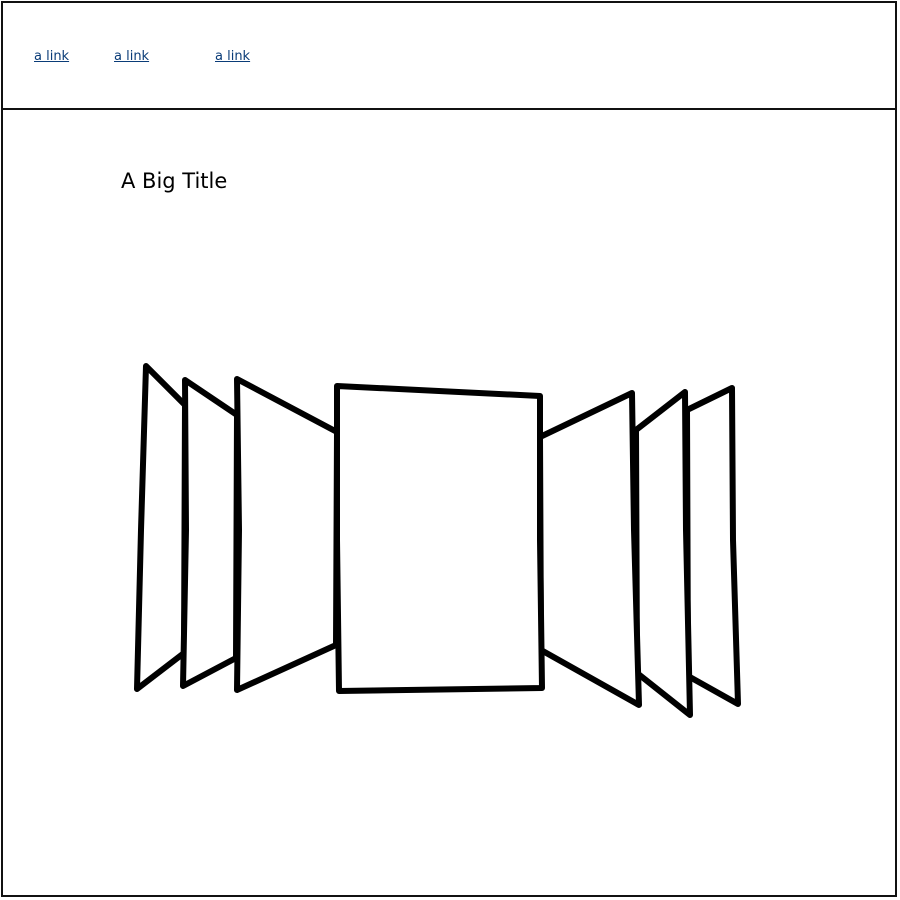  What do you see at coordinates (449, 56) in the screenshot?
I see `header-bar: a link a link a link` at bounding box center [449, 56].